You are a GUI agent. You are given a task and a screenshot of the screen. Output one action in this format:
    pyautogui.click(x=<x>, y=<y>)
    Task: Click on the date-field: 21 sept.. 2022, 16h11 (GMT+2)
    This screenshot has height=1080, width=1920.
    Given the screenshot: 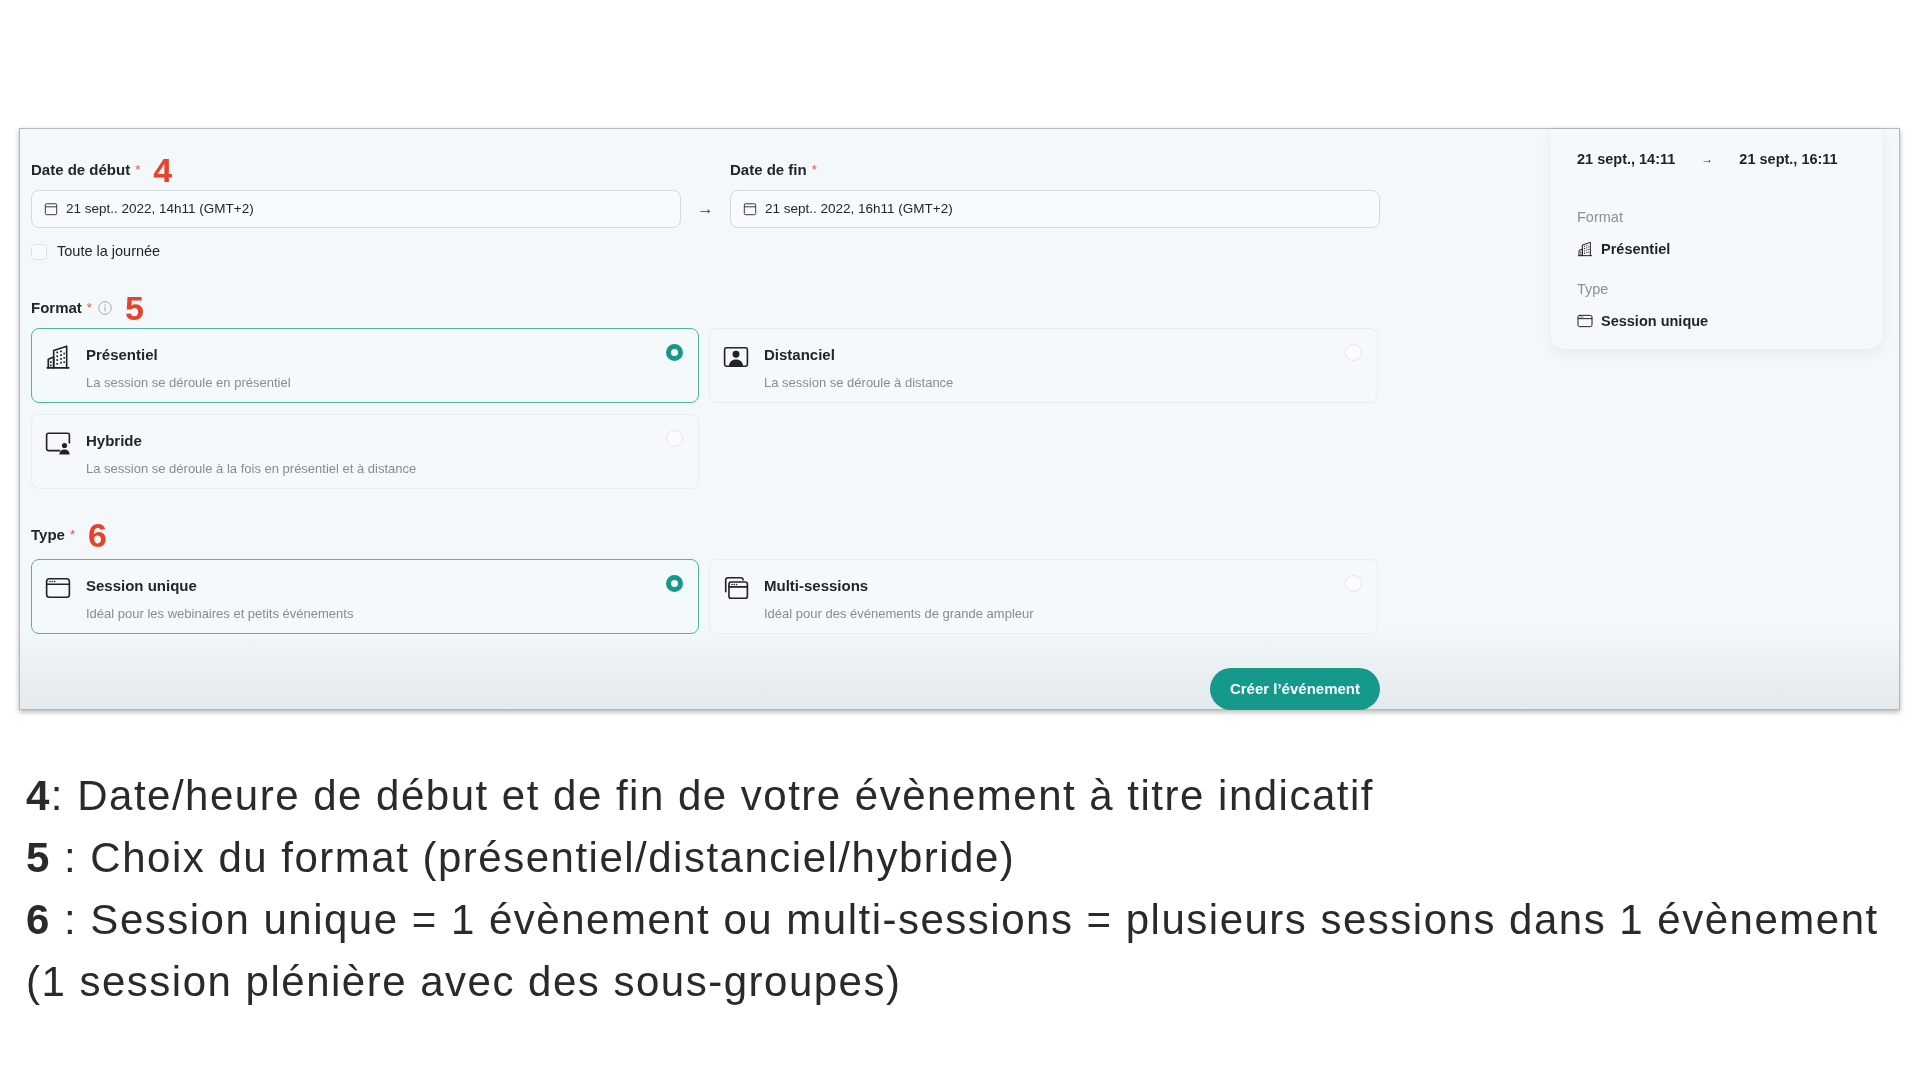 What is the action you would take?
    pyautogui.click(x=1055, y=209)
    